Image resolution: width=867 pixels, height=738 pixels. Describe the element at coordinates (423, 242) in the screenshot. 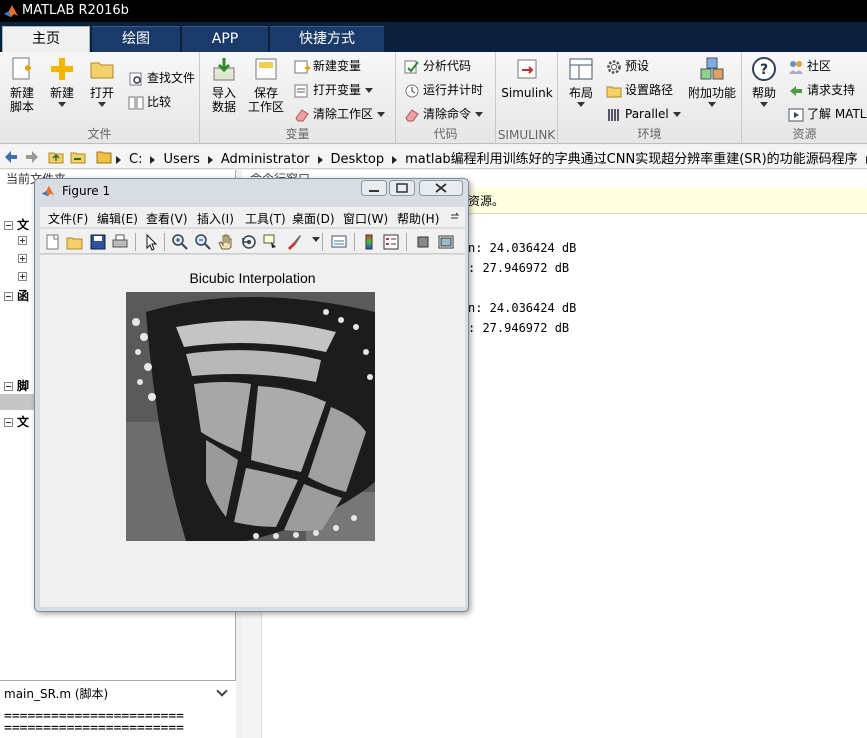

I see `hide-plot-tools-icon` at that location.